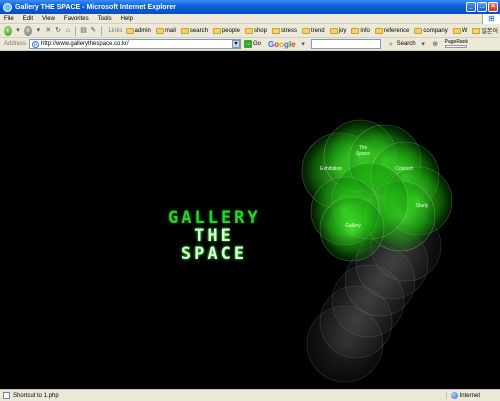 The height and width of the screenshot is (401, 500). I want to click on pagerank-indicator: PageRank, so click(456, 44).